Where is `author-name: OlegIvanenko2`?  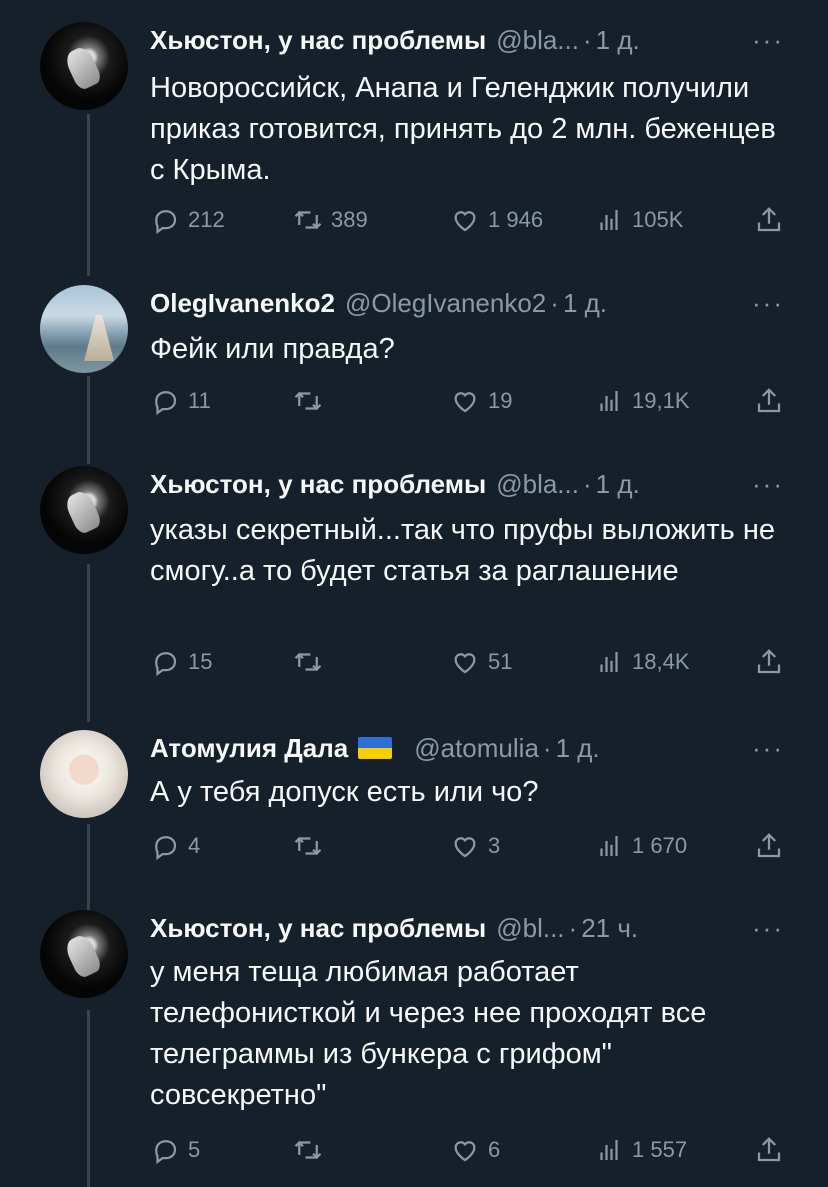
author-name: OlegIvanenko2 is located at coordinates (242, 303).